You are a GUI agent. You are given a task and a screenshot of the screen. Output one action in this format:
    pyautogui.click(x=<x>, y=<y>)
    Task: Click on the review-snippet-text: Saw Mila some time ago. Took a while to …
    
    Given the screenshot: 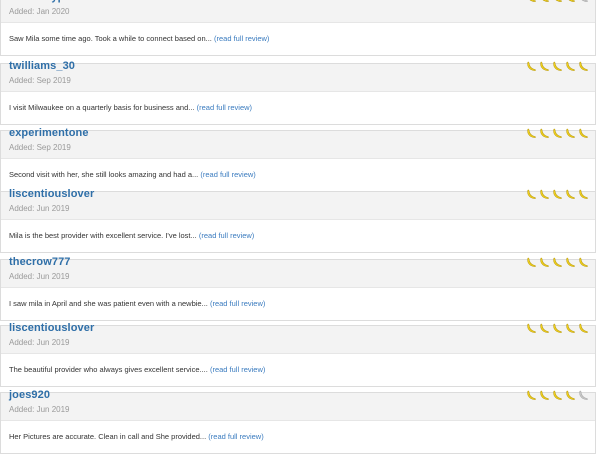 What is the action you would take?
    pyautogui.click(x=110, y=38)
    